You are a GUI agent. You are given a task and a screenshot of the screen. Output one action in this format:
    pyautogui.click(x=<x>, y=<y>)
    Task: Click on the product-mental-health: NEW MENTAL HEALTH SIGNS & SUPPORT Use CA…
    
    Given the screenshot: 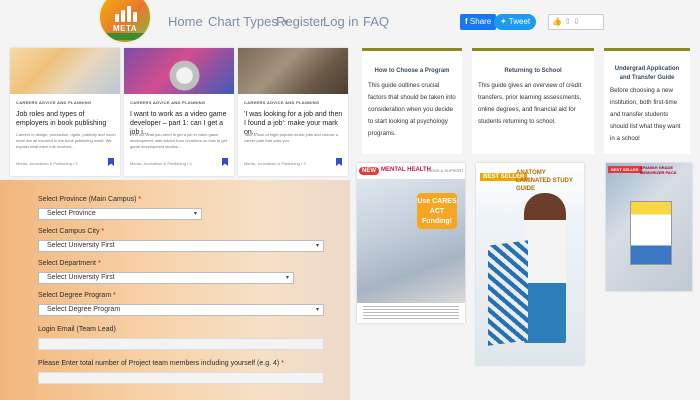 What is the action you would take?
    pyautogui.click(x=411, y=243)
    